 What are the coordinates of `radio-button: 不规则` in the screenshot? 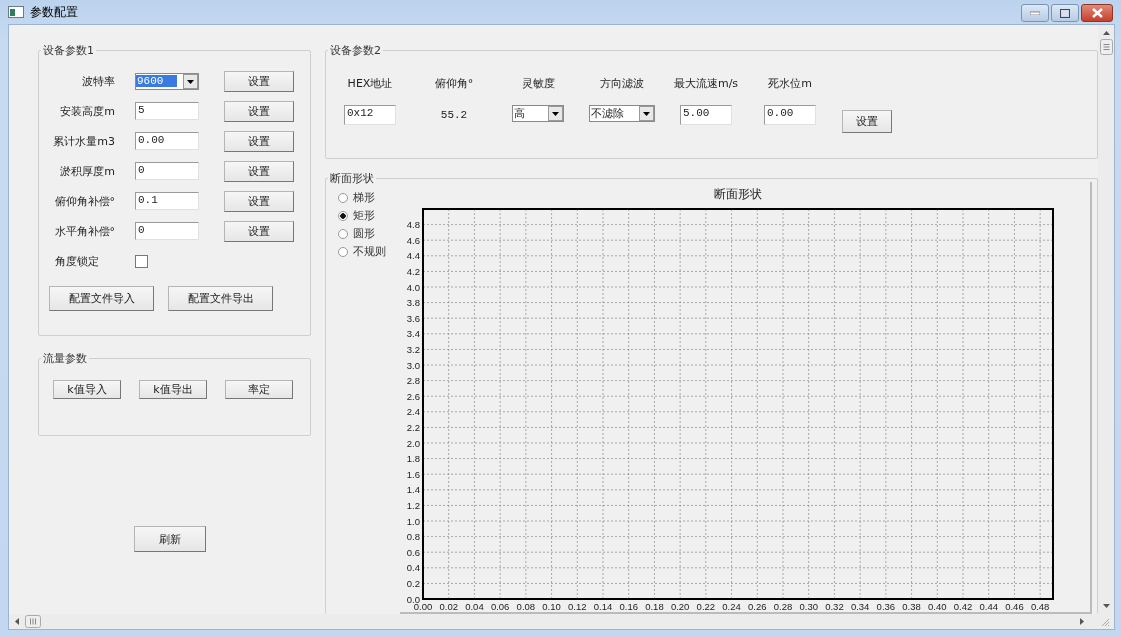 It's located at (369, 251).